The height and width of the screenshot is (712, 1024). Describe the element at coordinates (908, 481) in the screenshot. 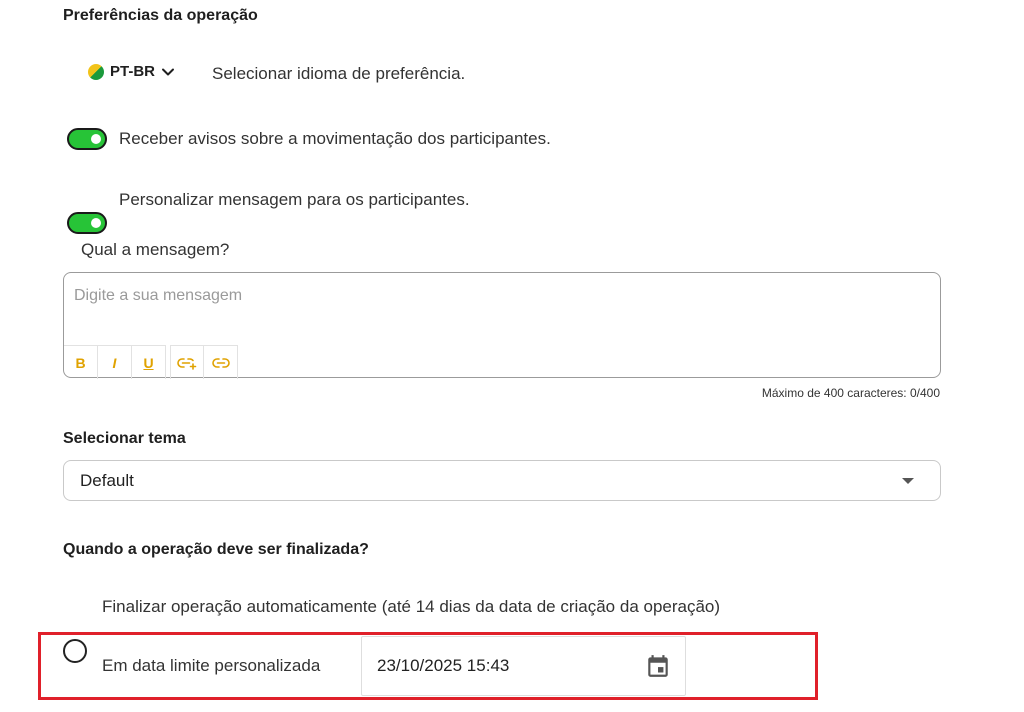

I see `caret-down-icon` at that location.